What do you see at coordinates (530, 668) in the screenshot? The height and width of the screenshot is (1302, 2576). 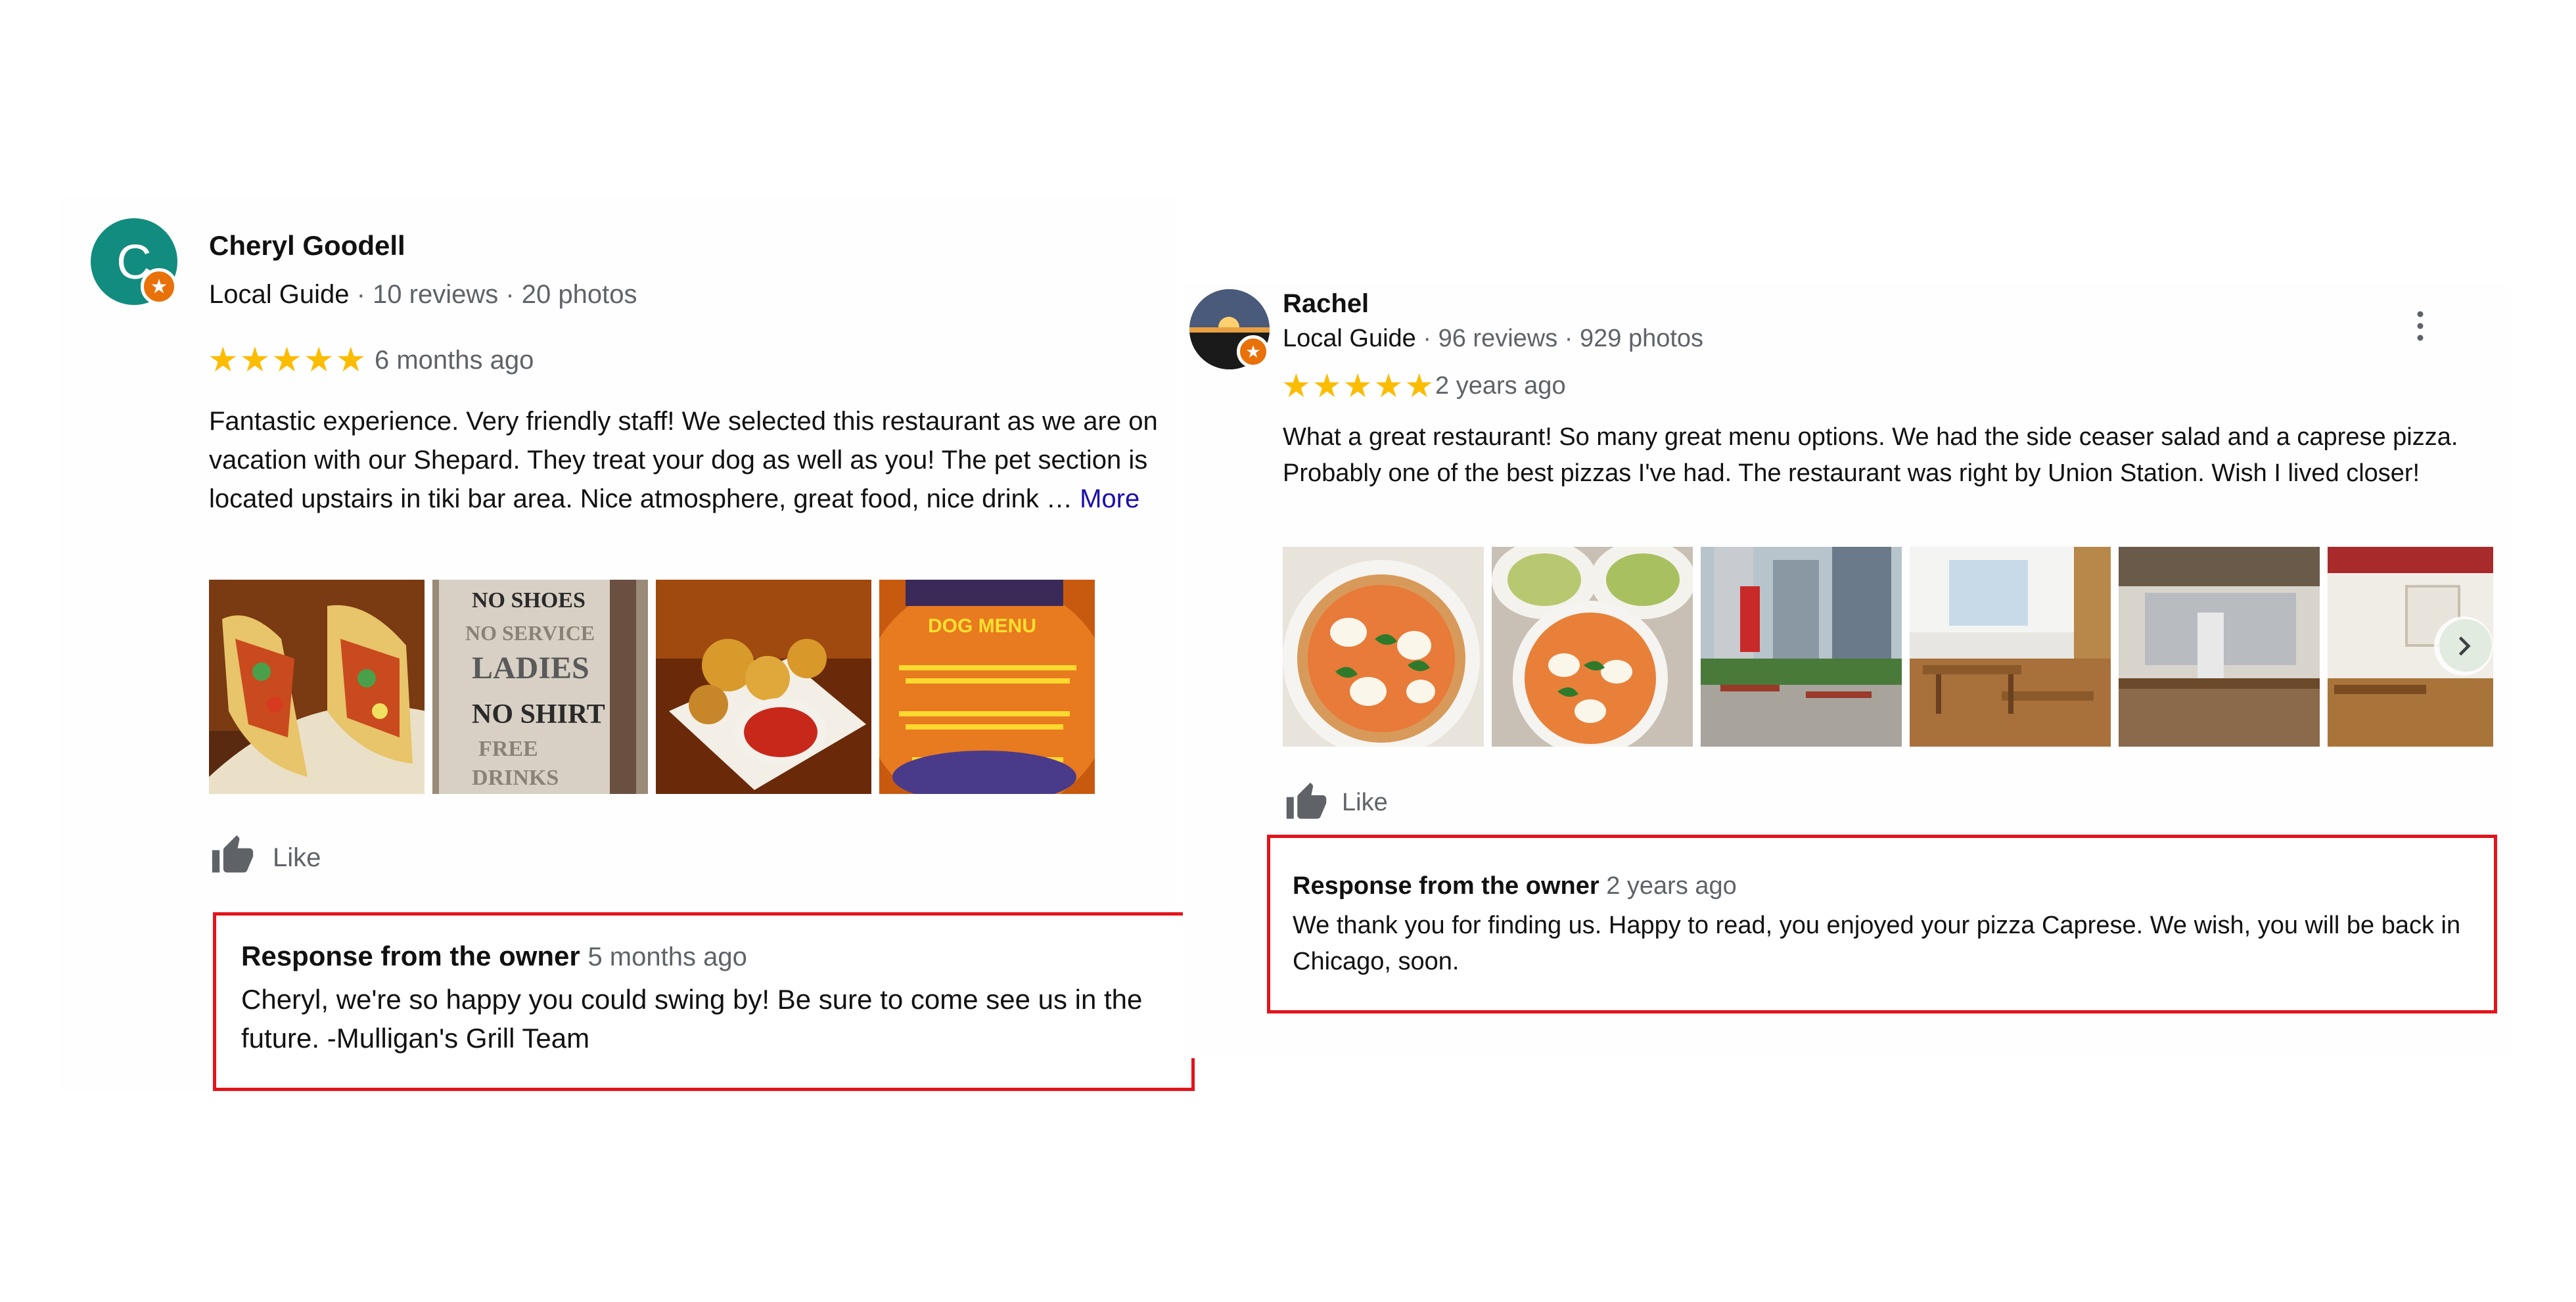 I see `svg-text: LADIES` at bounding box center [530, 668].